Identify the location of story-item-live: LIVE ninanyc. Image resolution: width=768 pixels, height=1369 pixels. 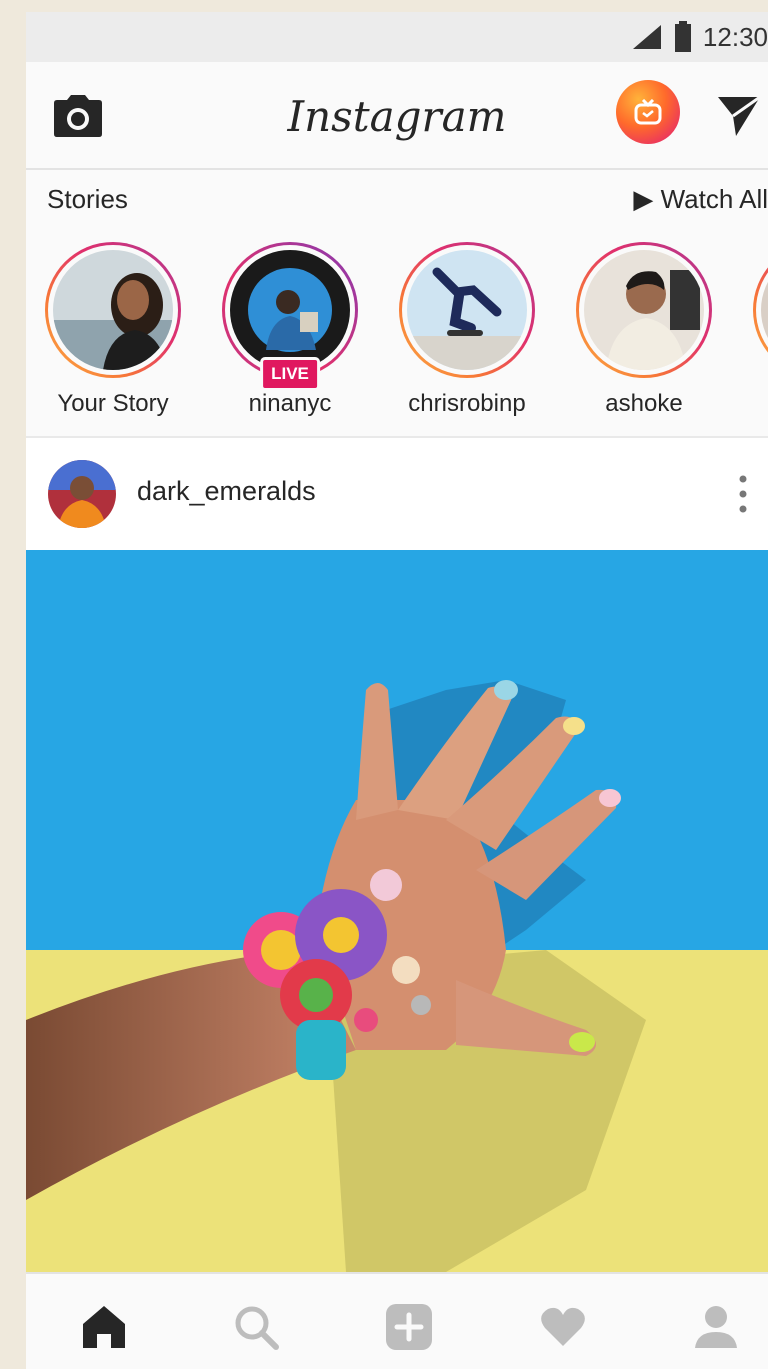
(290, 330).